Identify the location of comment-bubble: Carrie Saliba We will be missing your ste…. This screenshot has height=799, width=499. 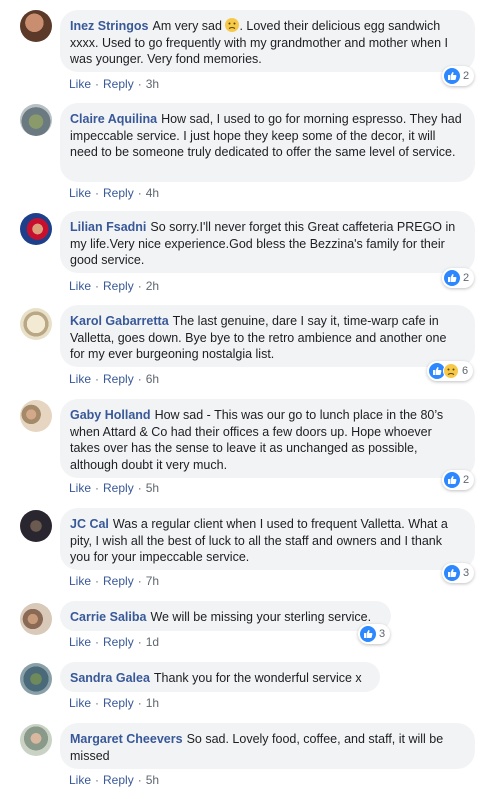
(225, 616).